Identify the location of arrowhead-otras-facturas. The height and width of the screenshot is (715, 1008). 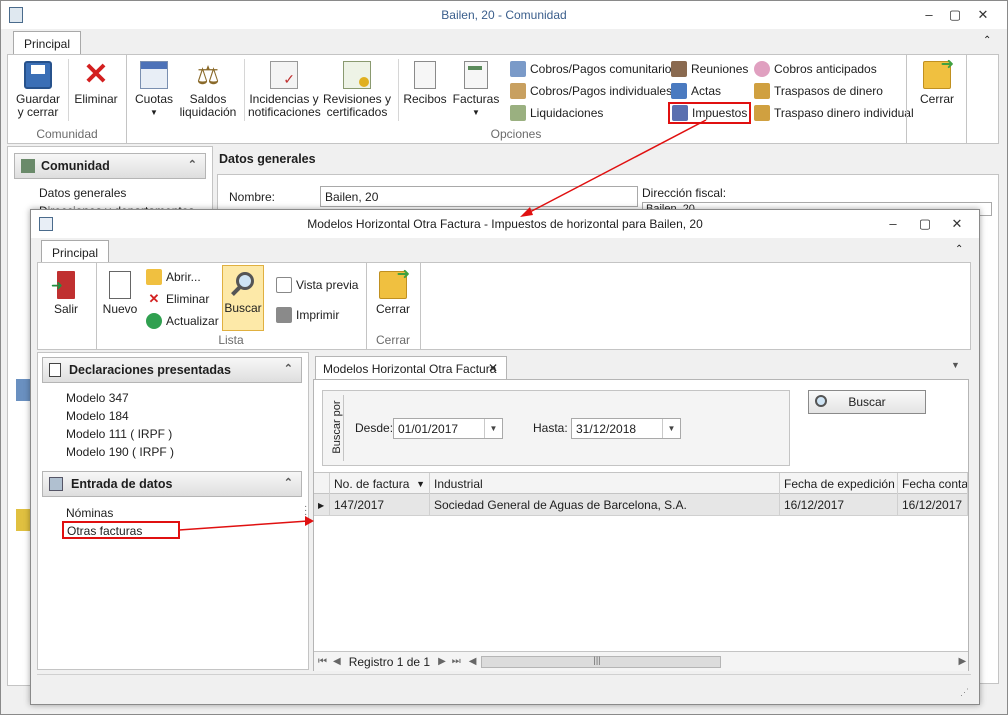
(309, 521).